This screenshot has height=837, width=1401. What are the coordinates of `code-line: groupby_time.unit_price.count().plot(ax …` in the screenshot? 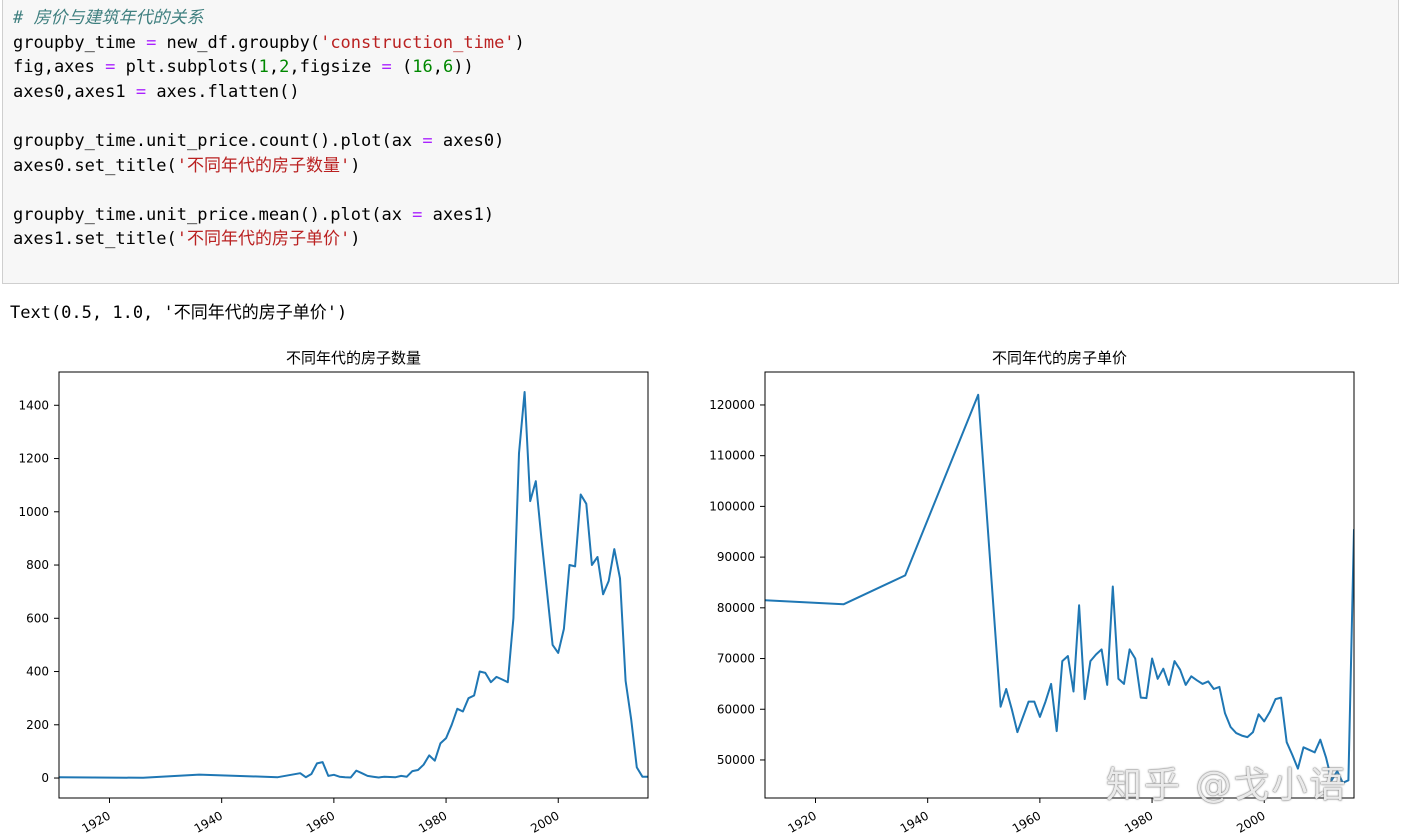 It's located at (269, 141).